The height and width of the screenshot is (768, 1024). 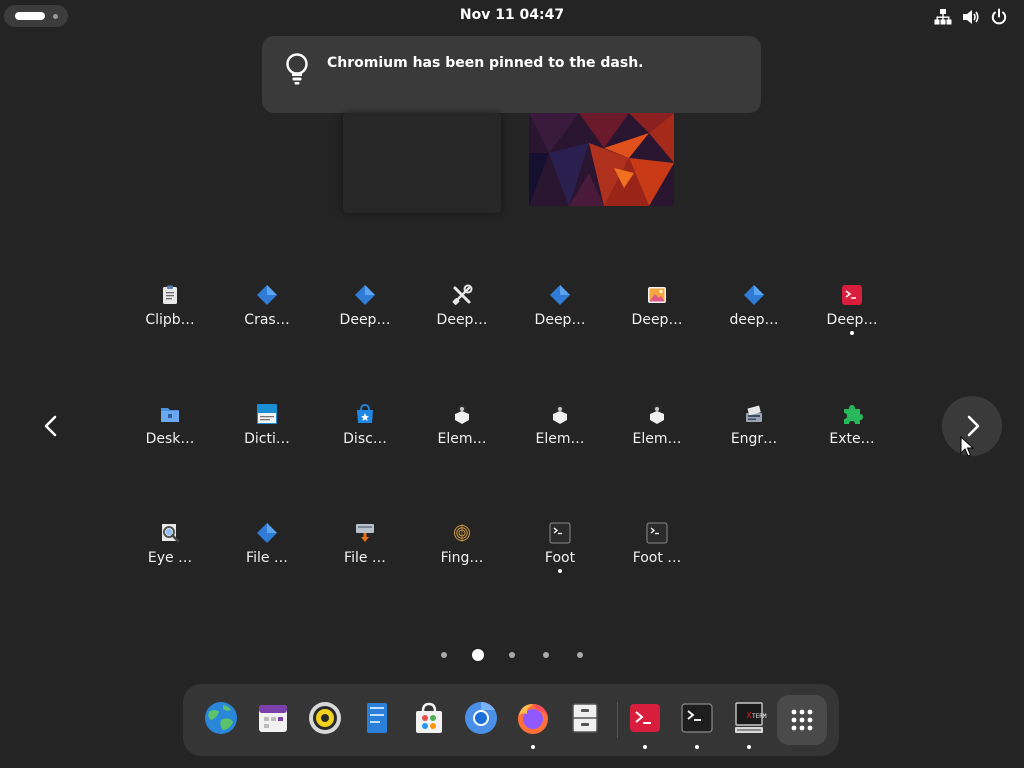 What do you see at coordinates (221, 718) in the screenshot?
I see `web-browser-globe-icon` at bounding box center [221, 718].